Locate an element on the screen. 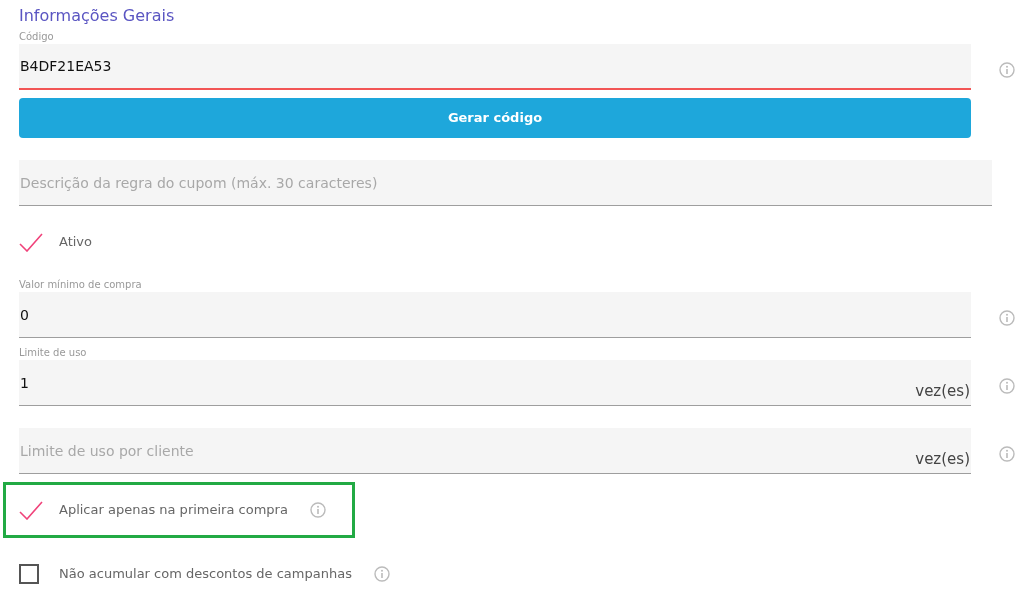  checkbox-label: Ativo is located at coordinates (76, 242).